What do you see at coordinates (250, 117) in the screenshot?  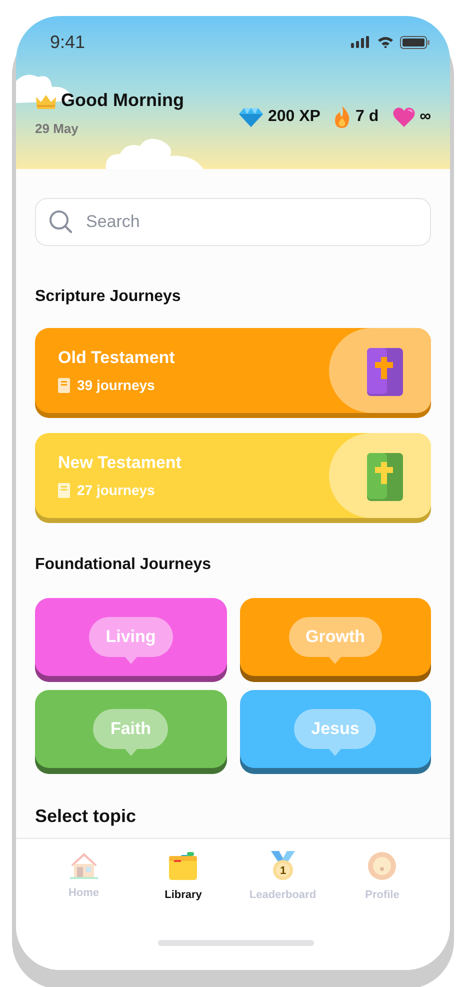 I see `diamond-icon` at bounding box center [250, 117].